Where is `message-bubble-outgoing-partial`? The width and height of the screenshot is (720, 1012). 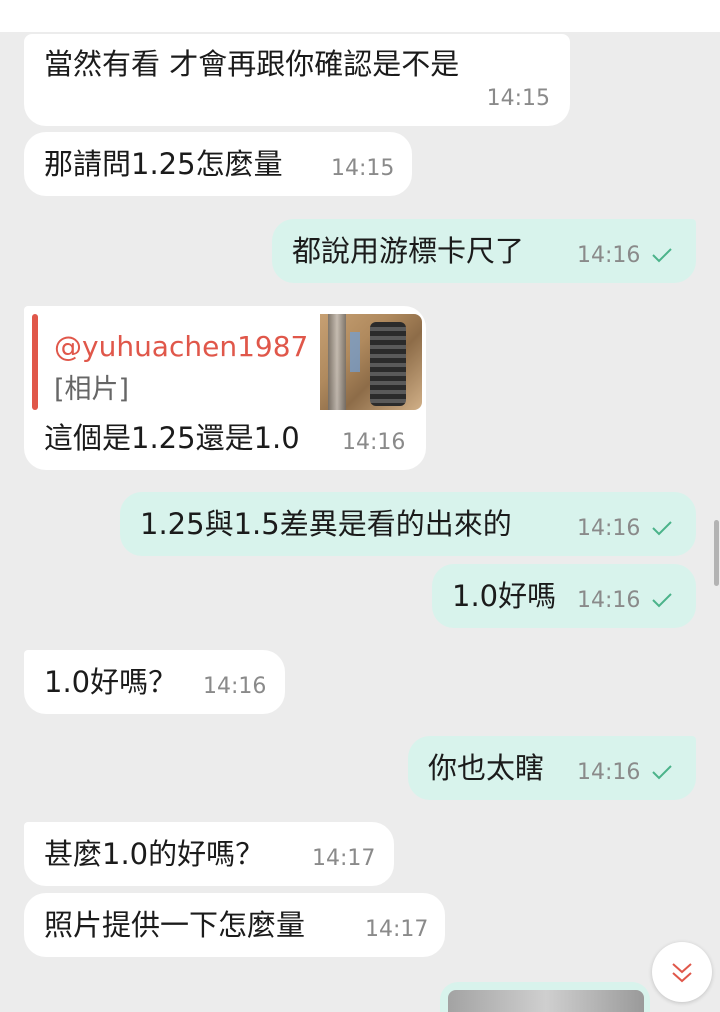 message-bubble-outgoing-partial is located at coordinates (545, 997).